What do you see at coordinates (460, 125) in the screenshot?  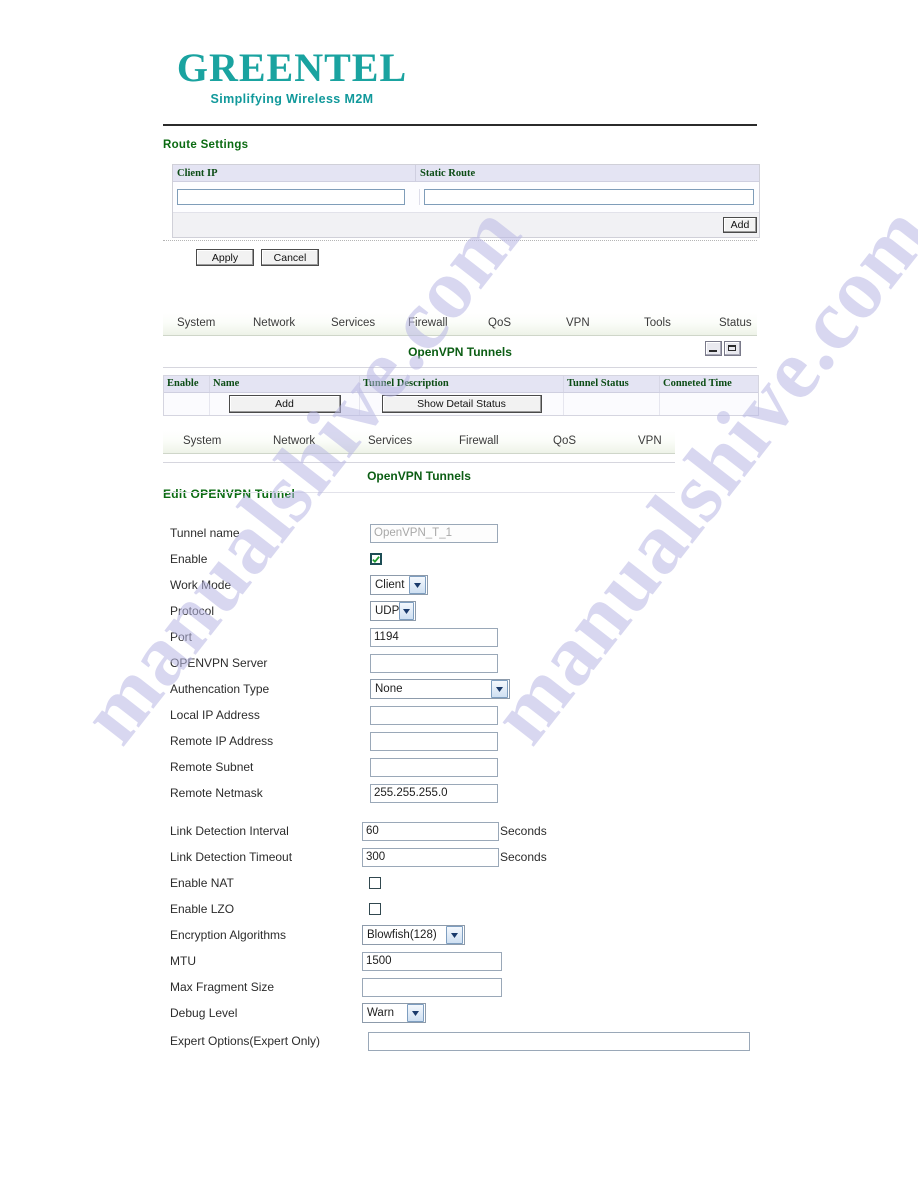 I see `header-divider` at bounding box center [460, 125].